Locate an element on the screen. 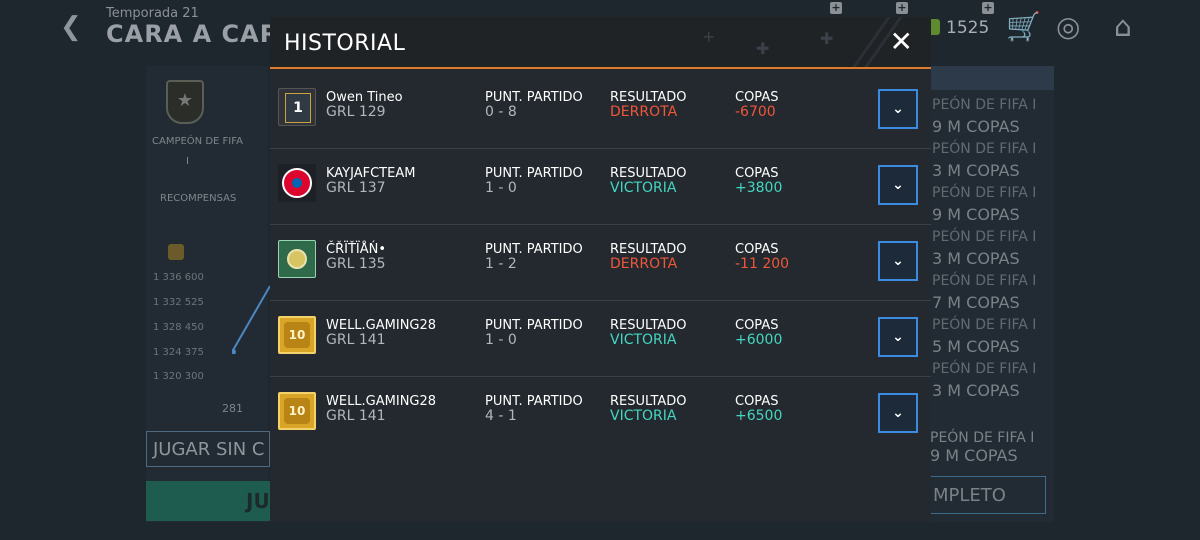 The width and height of the screenshot is (1200, 540). progress-chart-line is located at coordinates (251, 319).